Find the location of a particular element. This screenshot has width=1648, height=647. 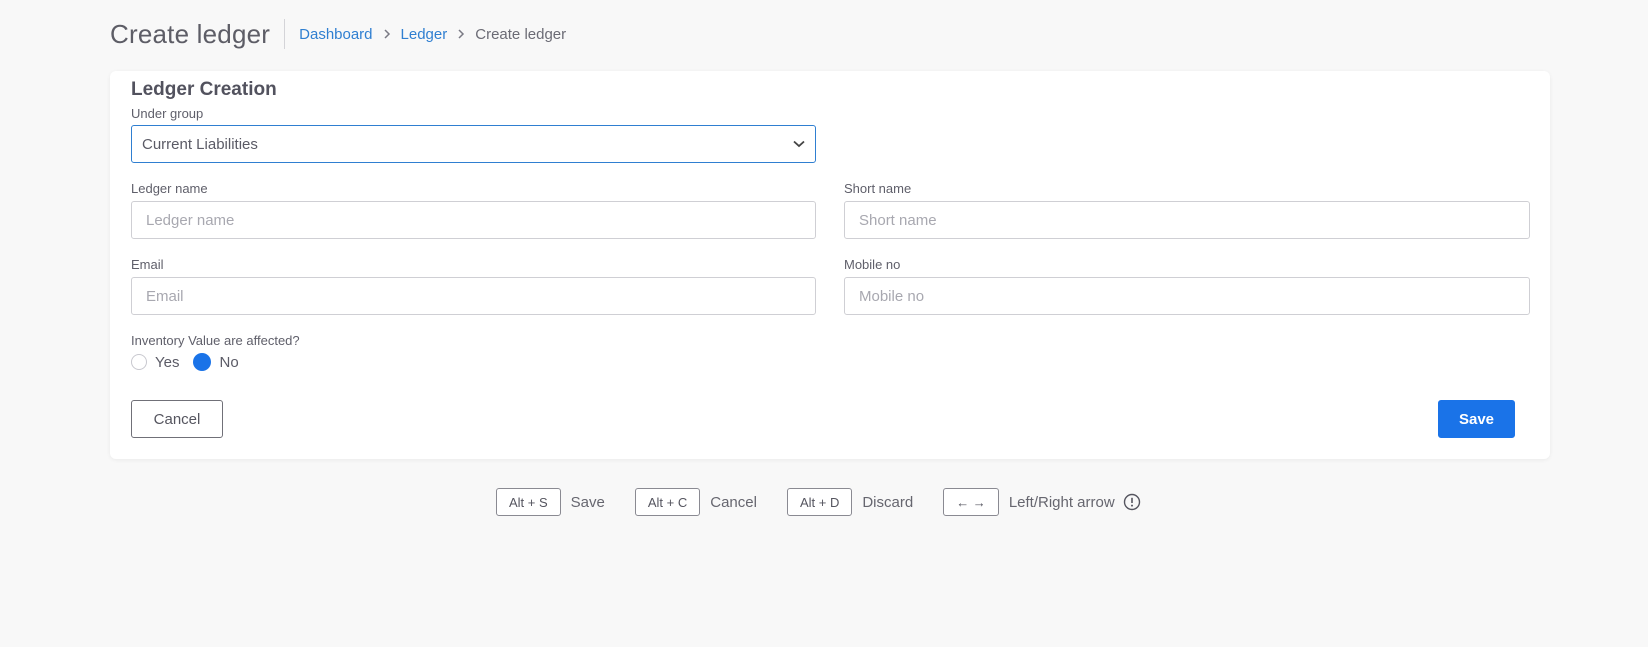

info-icon is located at coordinates (1132, 502).